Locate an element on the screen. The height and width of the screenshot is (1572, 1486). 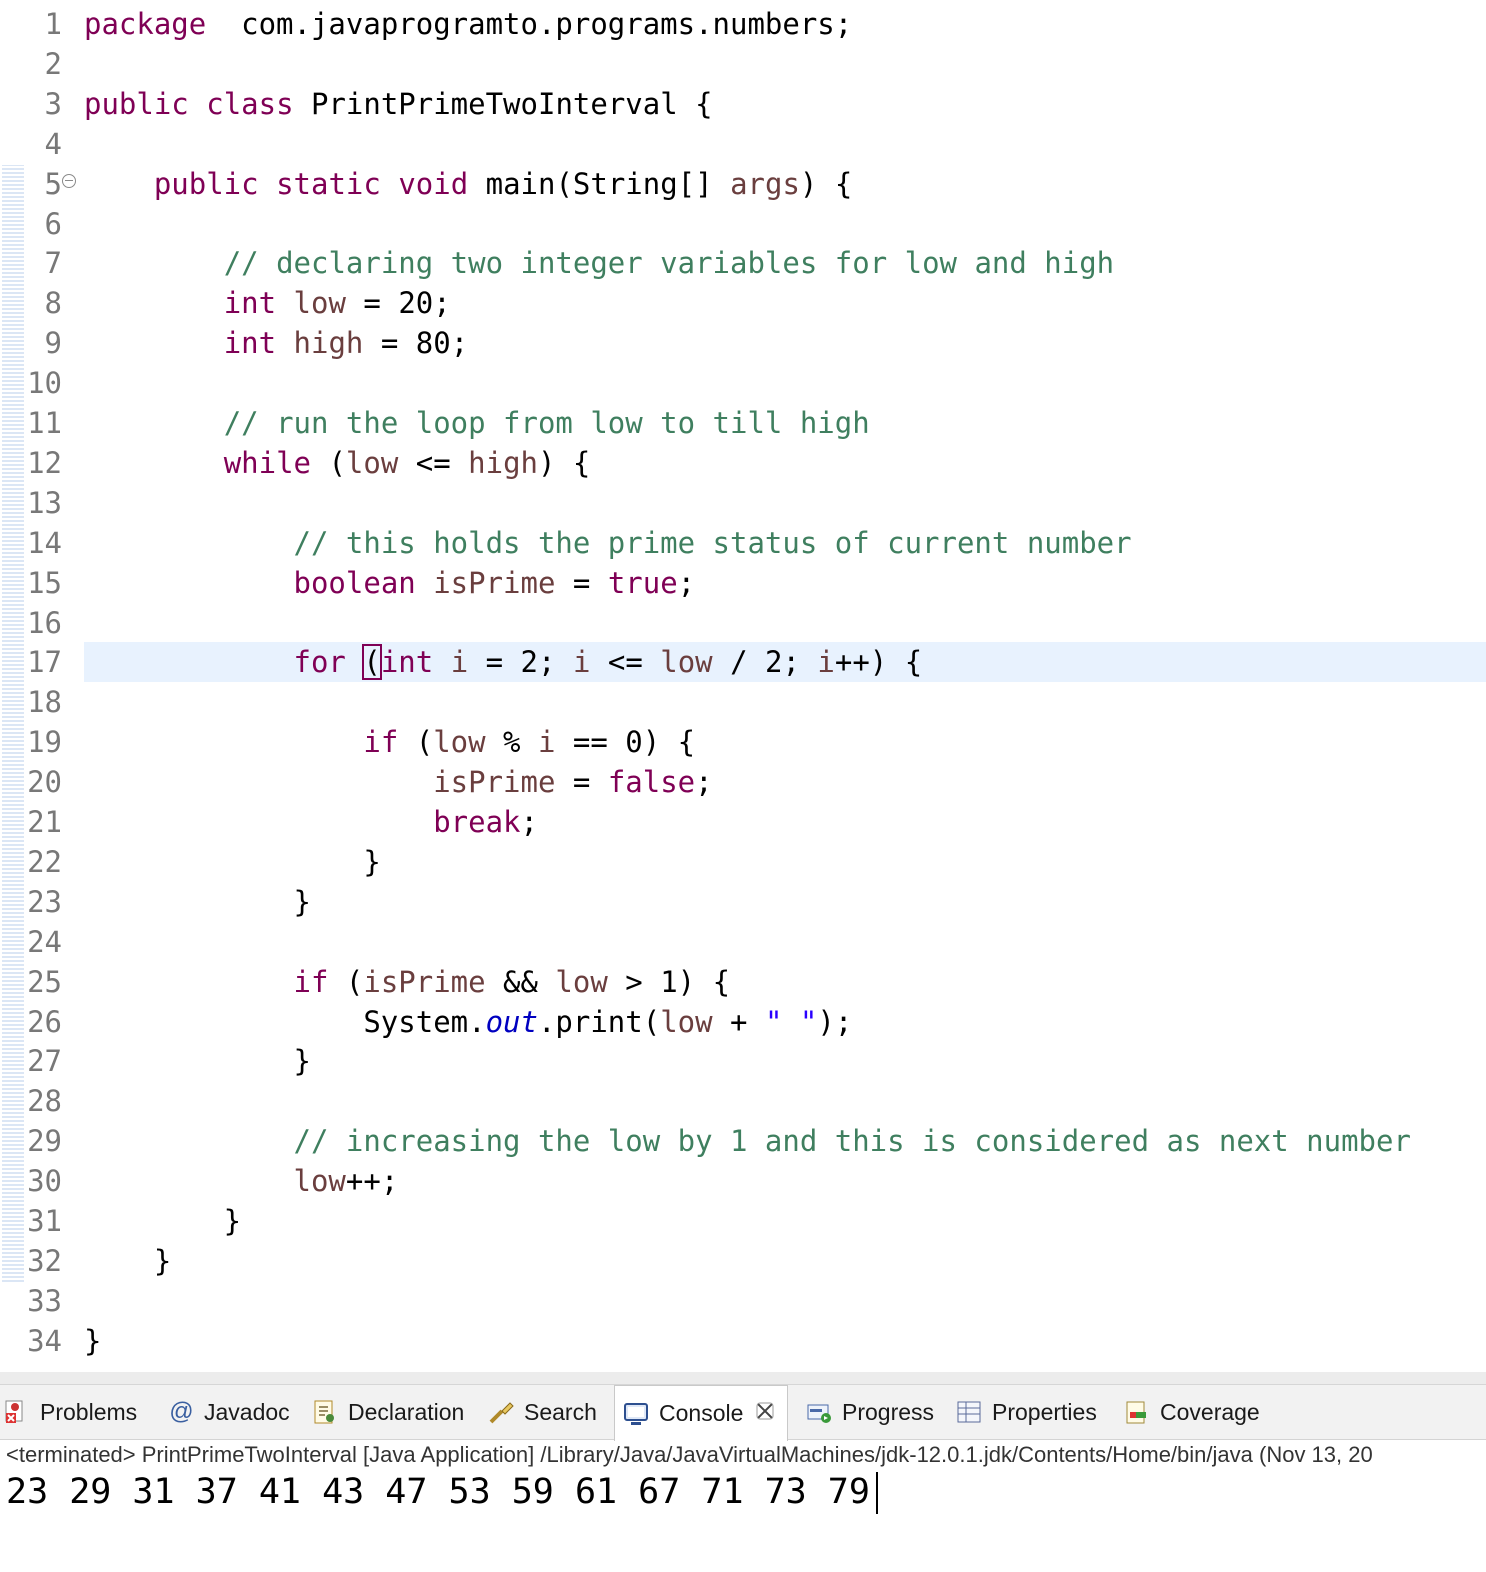
code-line: 4 is located at coordinates (743, 144).